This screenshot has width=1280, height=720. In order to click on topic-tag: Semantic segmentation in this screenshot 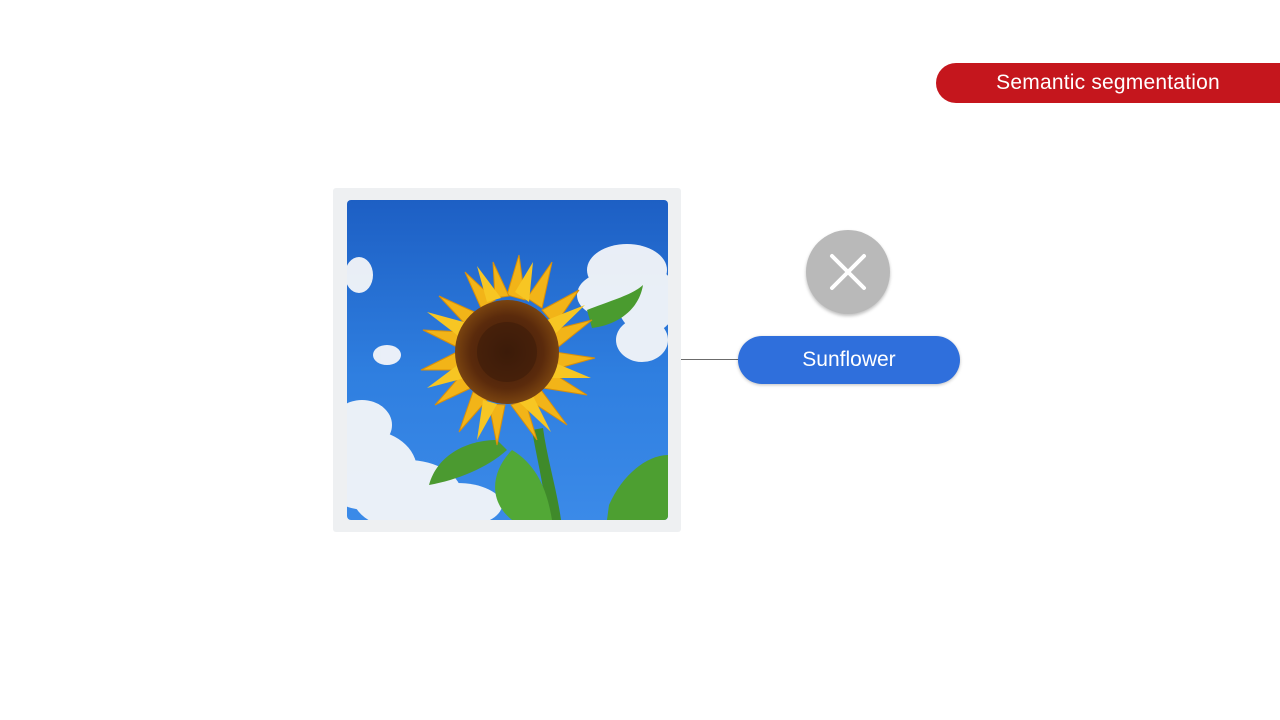, I will do `click(1108, 83)`.